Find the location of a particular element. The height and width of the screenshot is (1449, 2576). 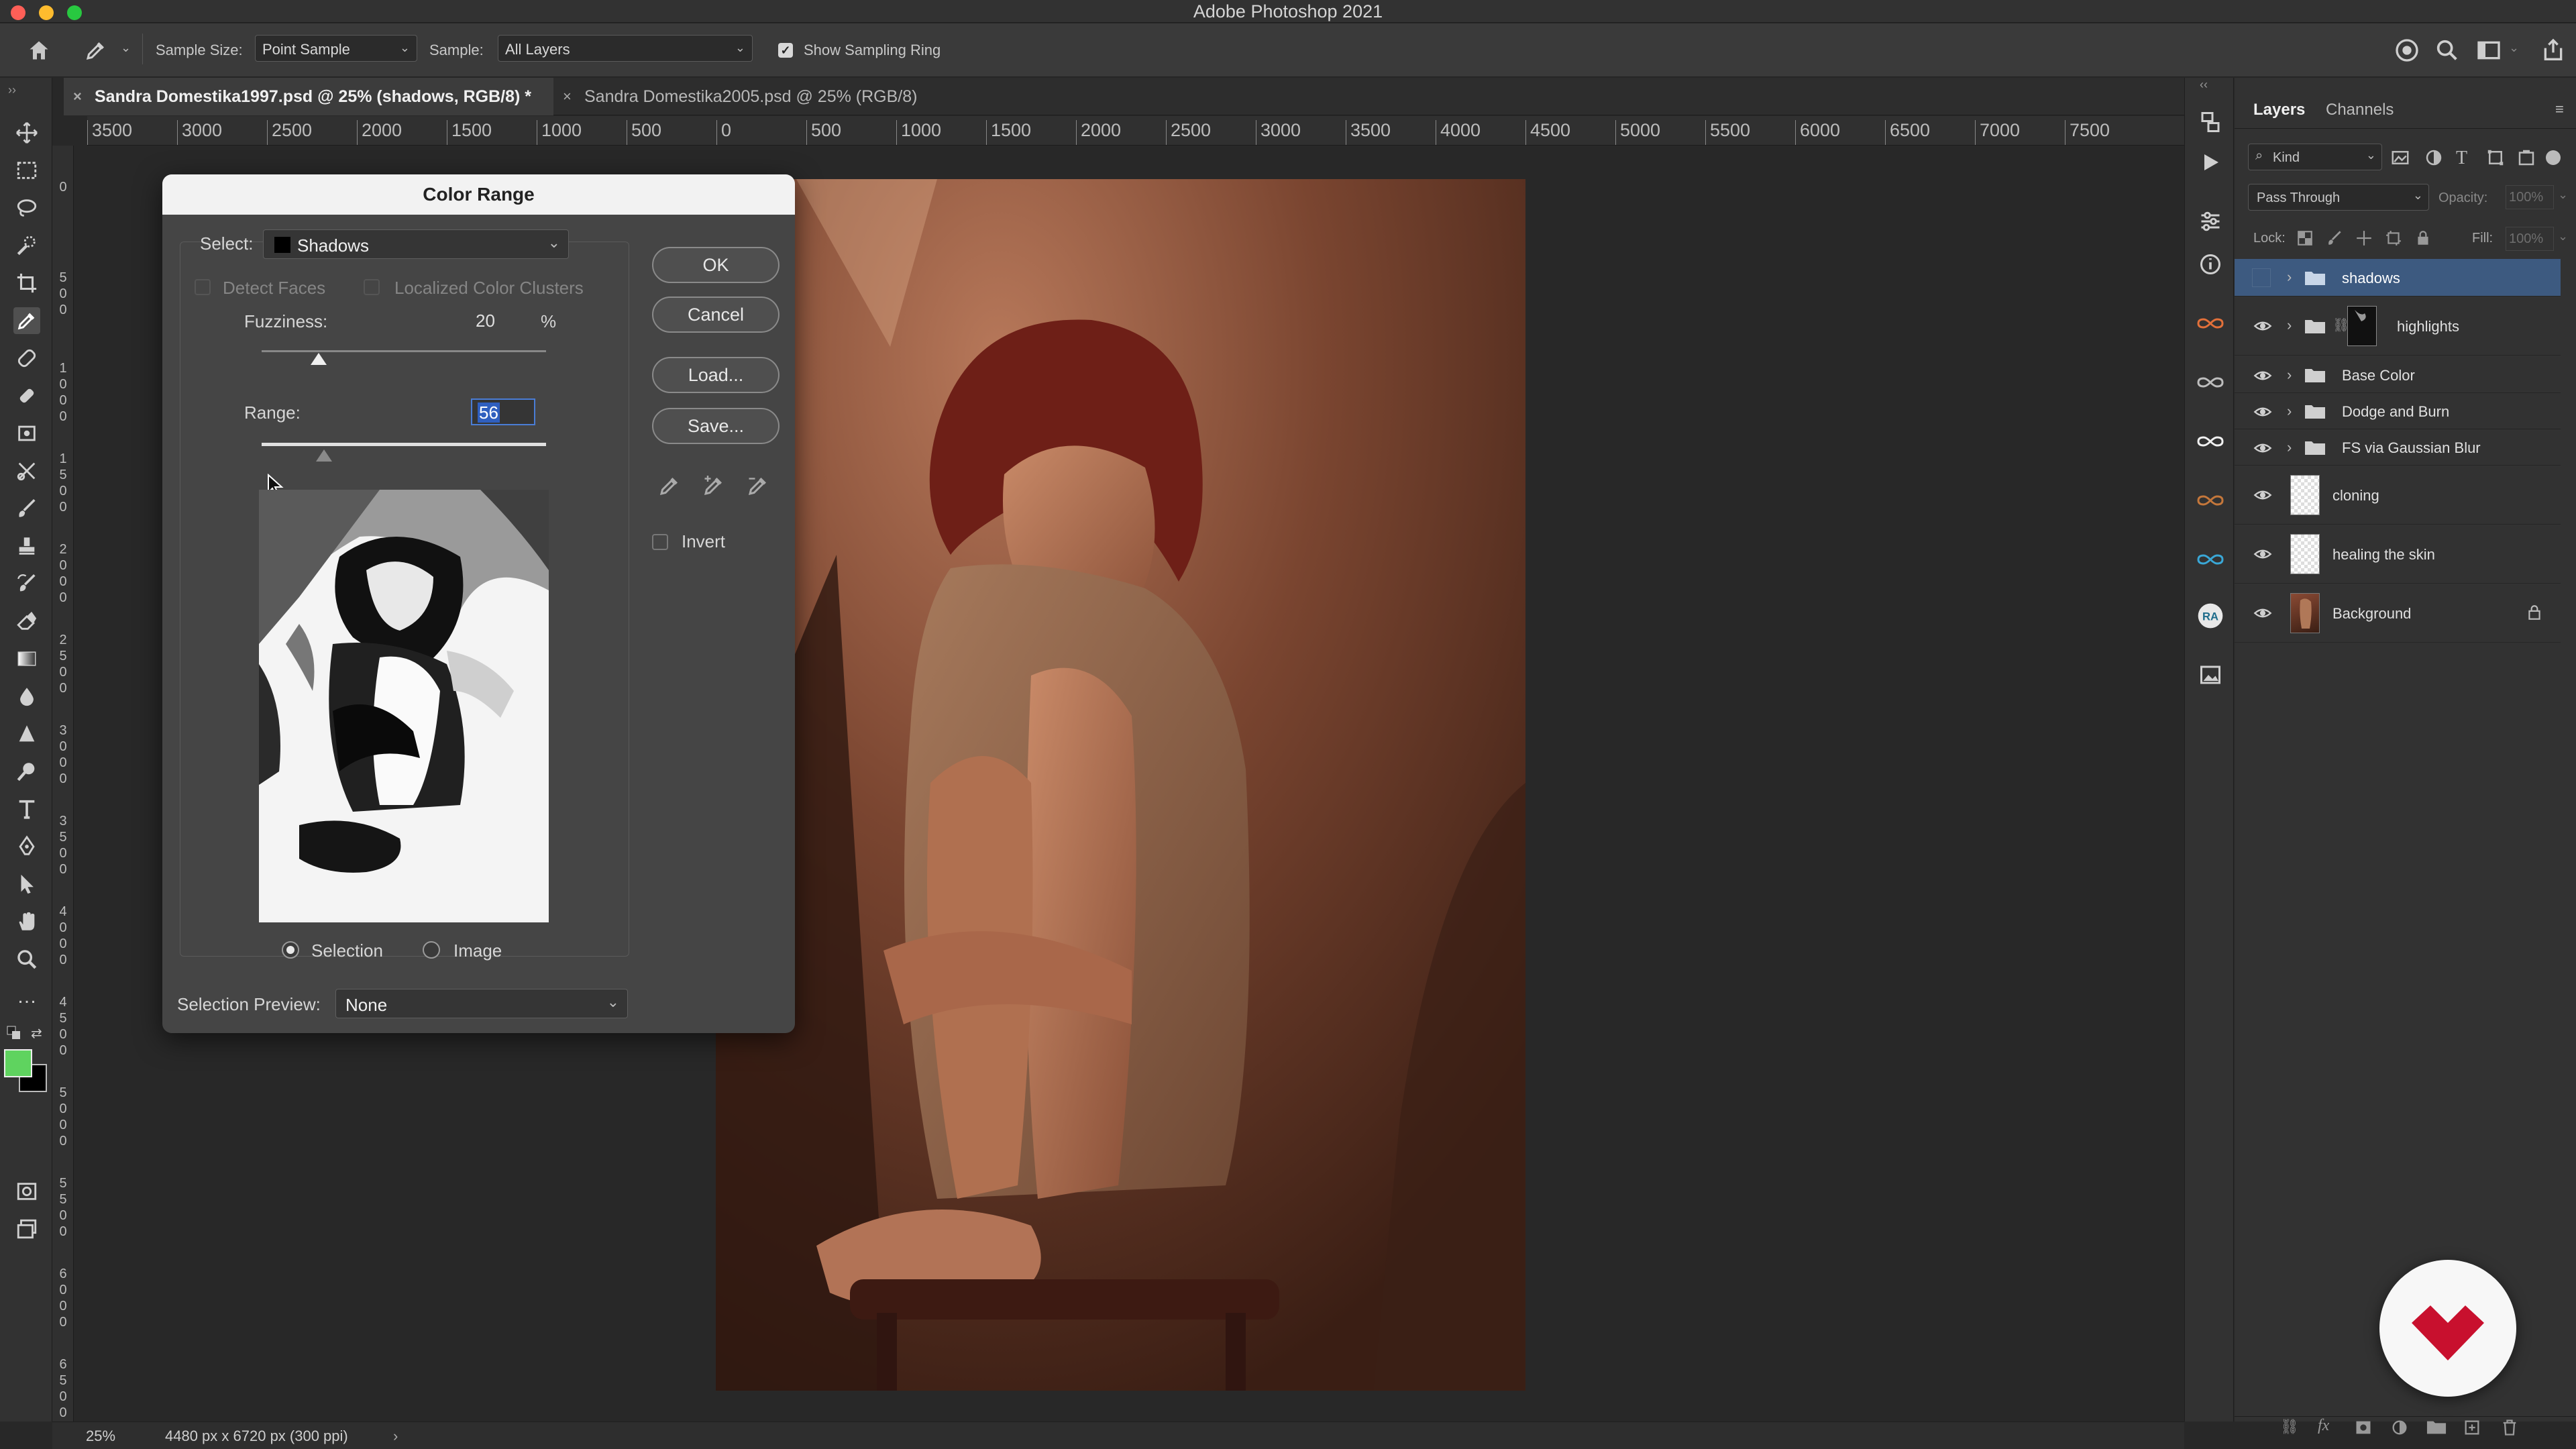

blend-mode-select: Pass Through ⌄ is located at coordinates (2338, 197).